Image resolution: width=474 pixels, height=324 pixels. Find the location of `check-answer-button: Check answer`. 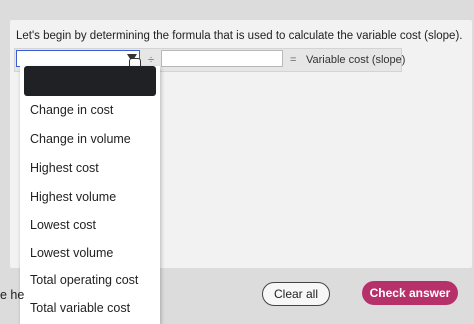

check-answer-button: Check answer is located at coordinates (410, 293).